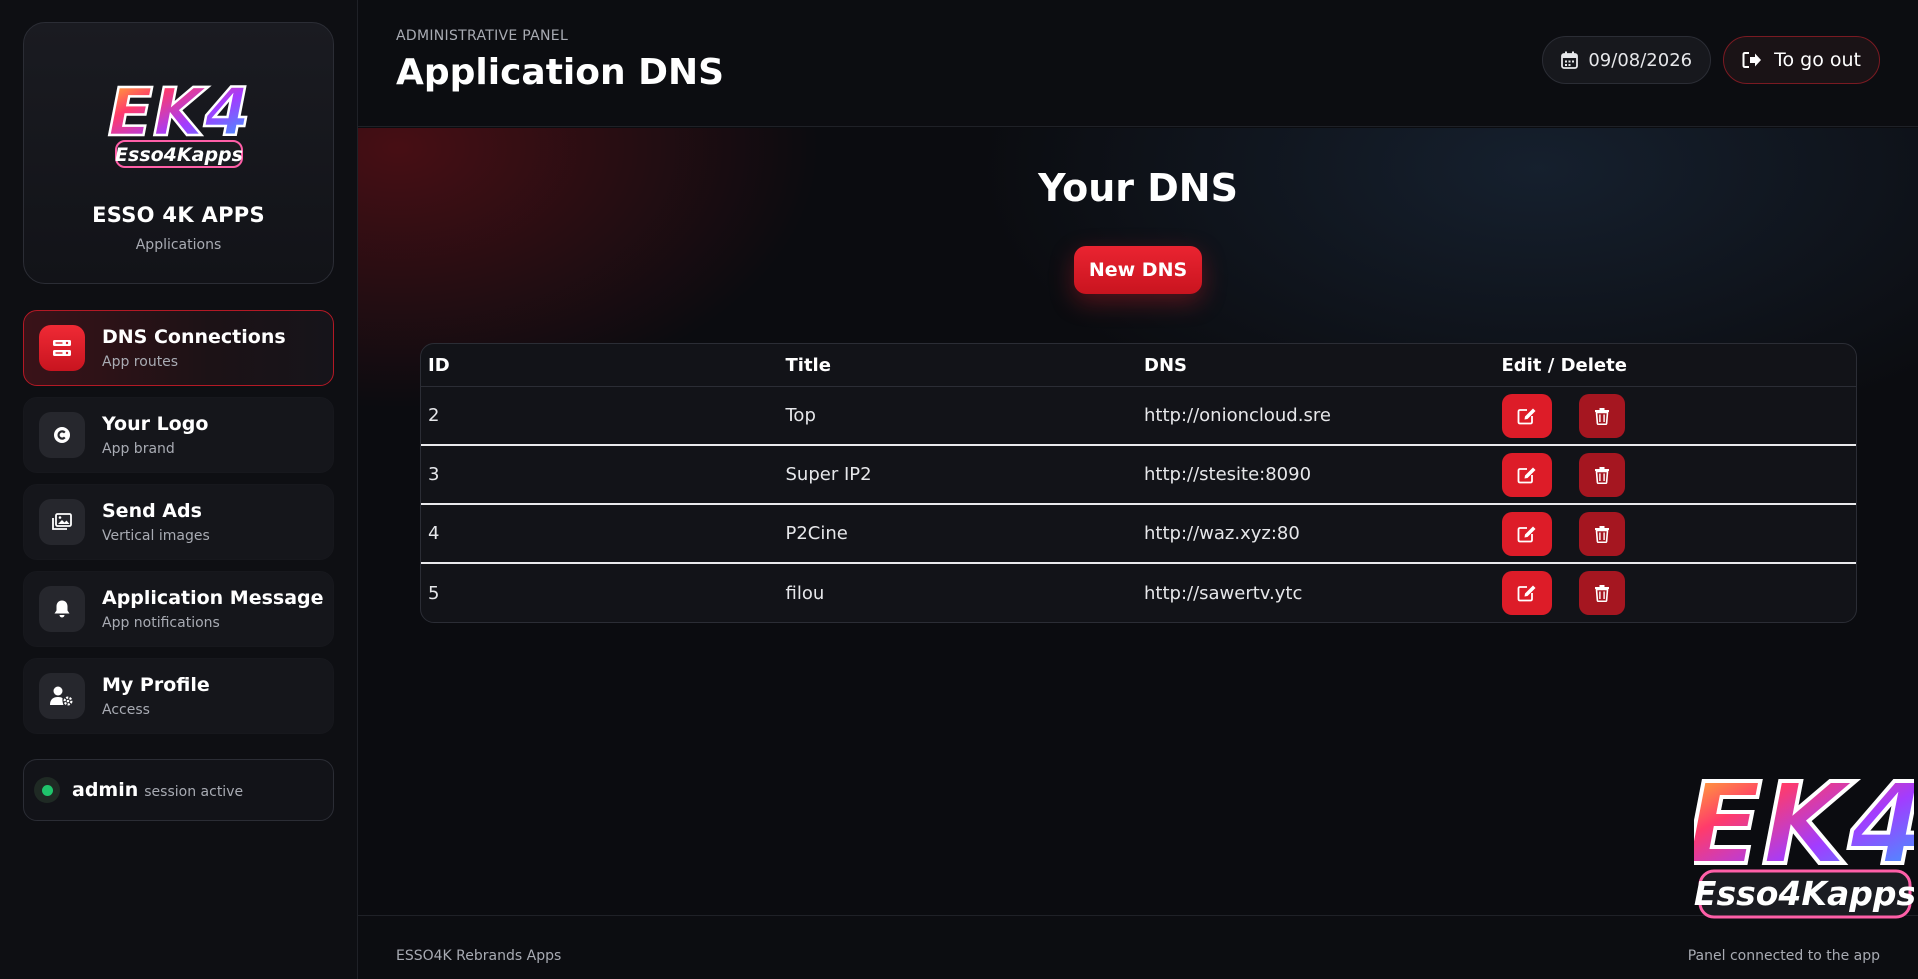 The image size is (1918, 979). What do you see at coordinates (434, 415) in the screenshot?
I see `row-id: 2` at bounding box center [434, 415].